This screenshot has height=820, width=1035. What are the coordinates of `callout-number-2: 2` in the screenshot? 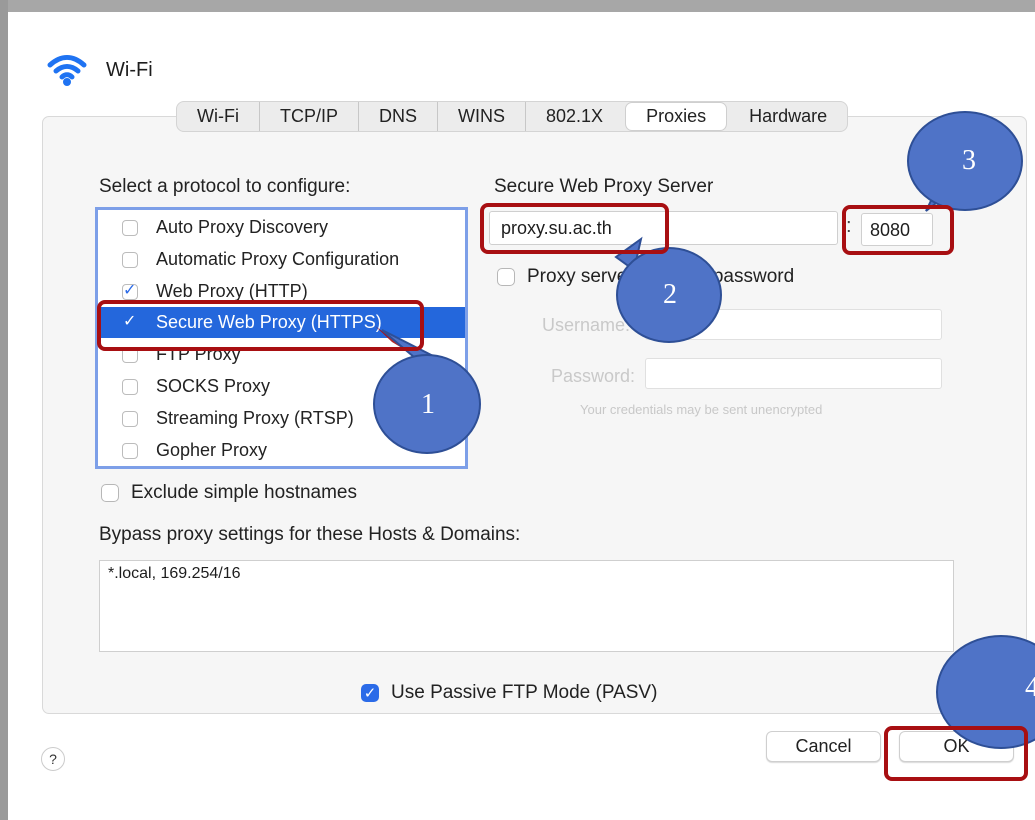 It's located at (670, 294).